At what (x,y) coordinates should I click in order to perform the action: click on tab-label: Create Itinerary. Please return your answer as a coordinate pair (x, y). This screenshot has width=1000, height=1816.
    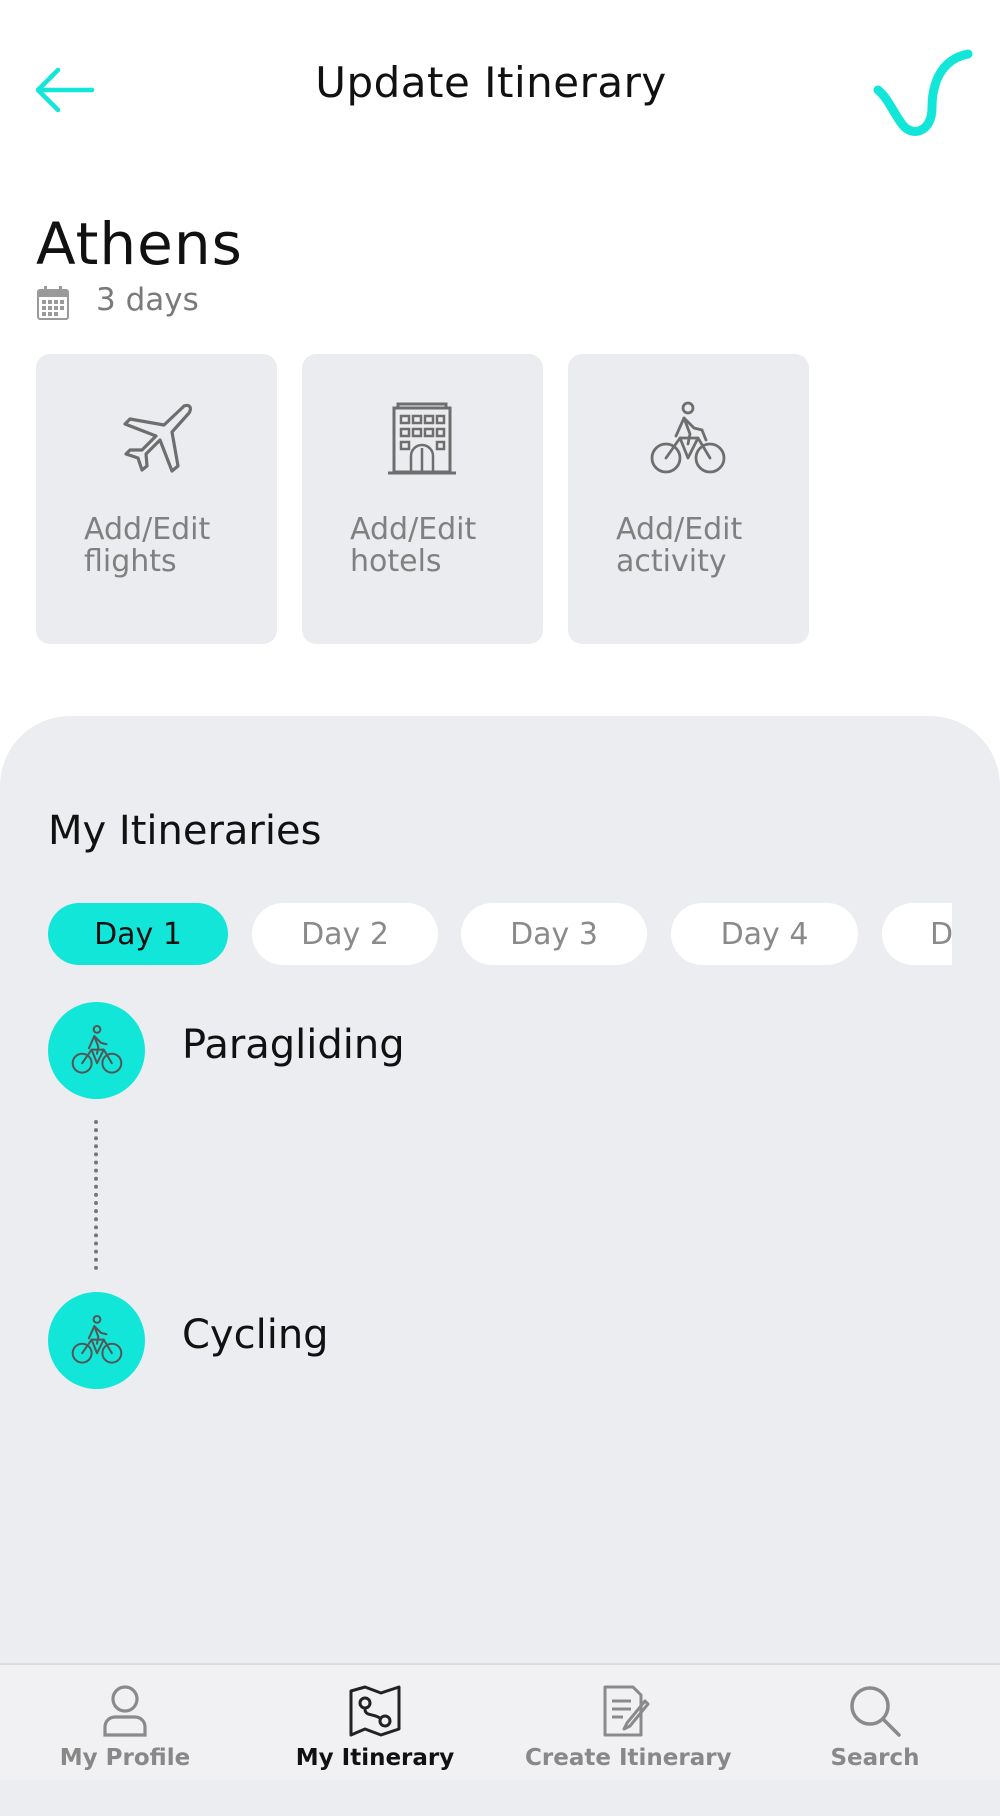
    Looking at the image, I should click on (628, 1758).